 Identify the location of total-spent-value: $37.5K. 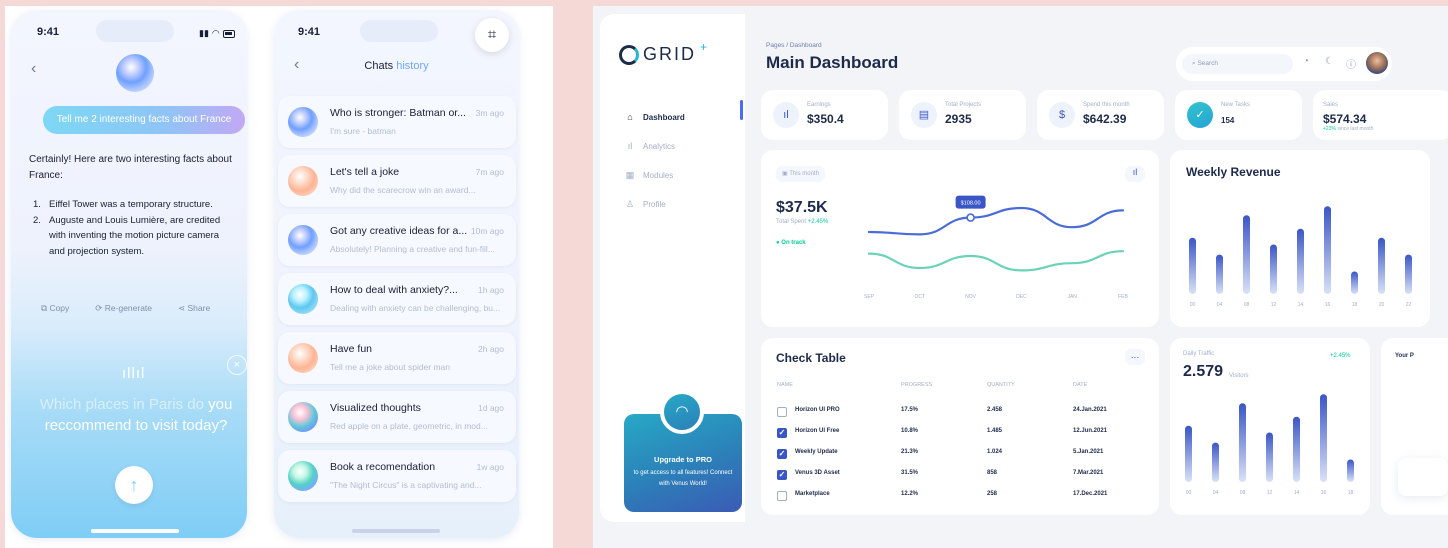
(802, 207).